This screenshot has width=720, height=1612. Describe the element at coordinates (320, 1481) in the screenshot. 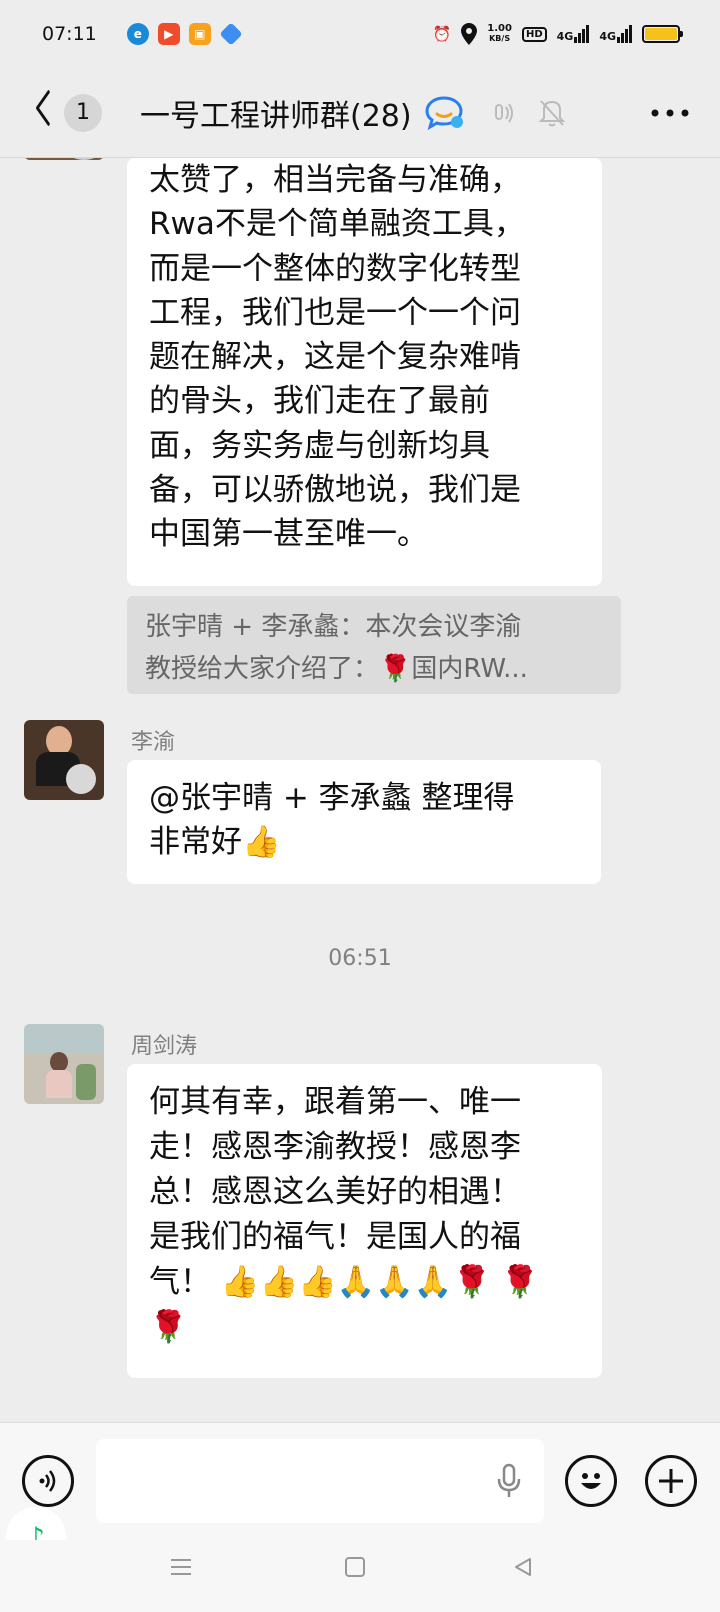

I see `message-input` at that location.